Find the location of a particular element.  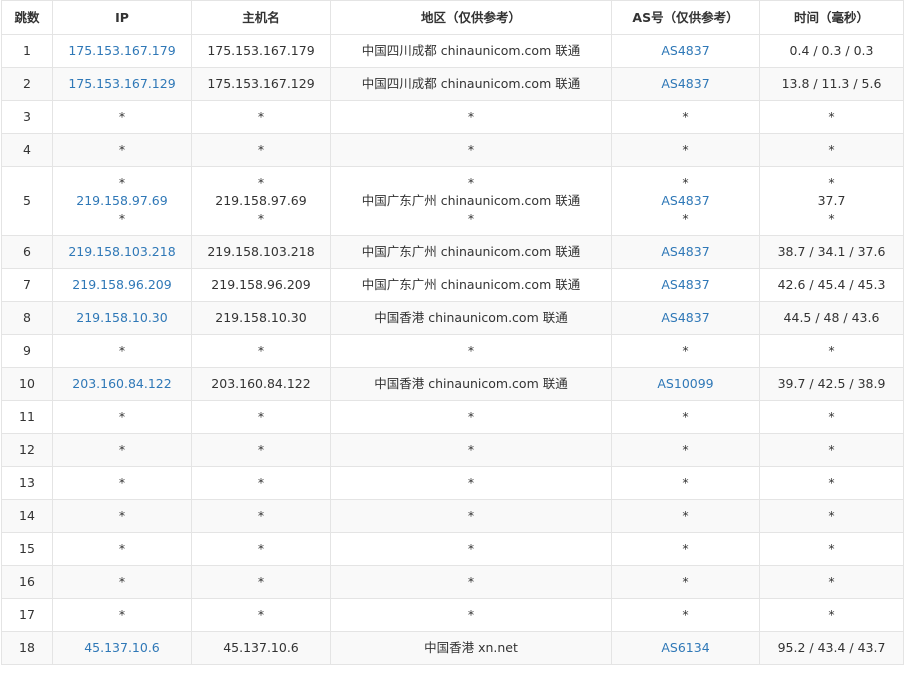

table-row: 4 * * * * * is located at coordinates (452, 150).